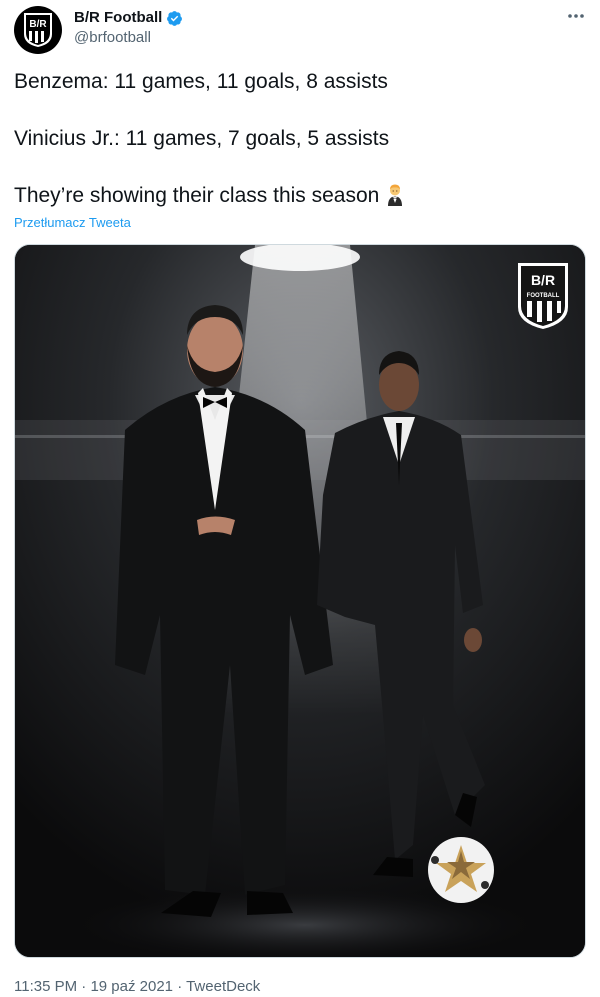  I want to click on media-logo-text: B/R, so click(543, 280).